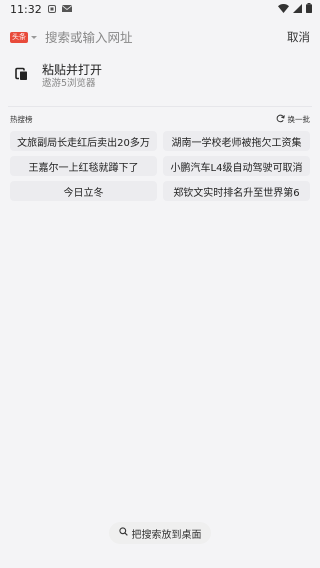  What do you see at coordinates (160, 9) in the screenshot?
I see `status-bar: 11:32` at bounding box center [160, 9].